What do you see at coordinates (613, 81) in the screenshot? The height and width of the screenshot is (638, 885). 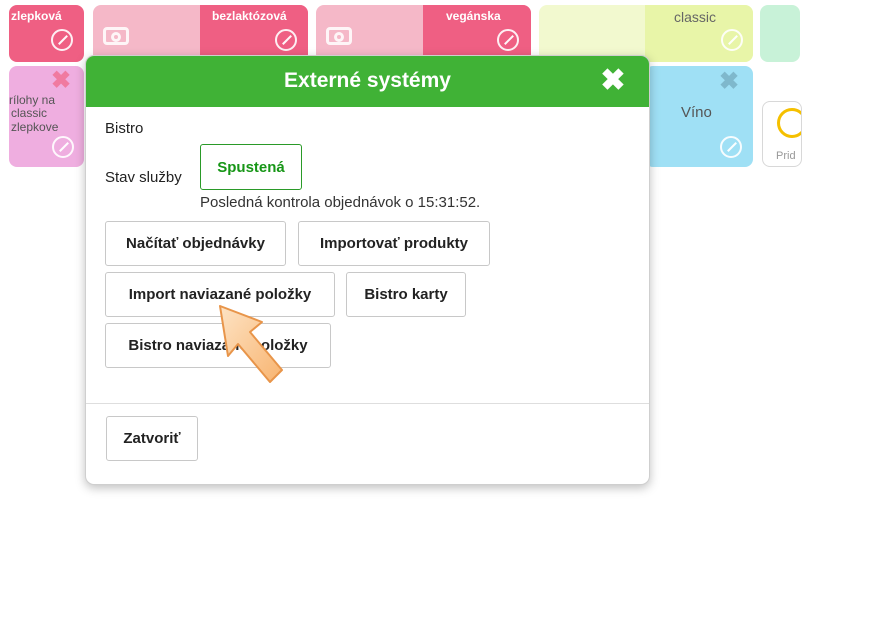 I see `close-icon: ✖` at bounding box center [613, 81].